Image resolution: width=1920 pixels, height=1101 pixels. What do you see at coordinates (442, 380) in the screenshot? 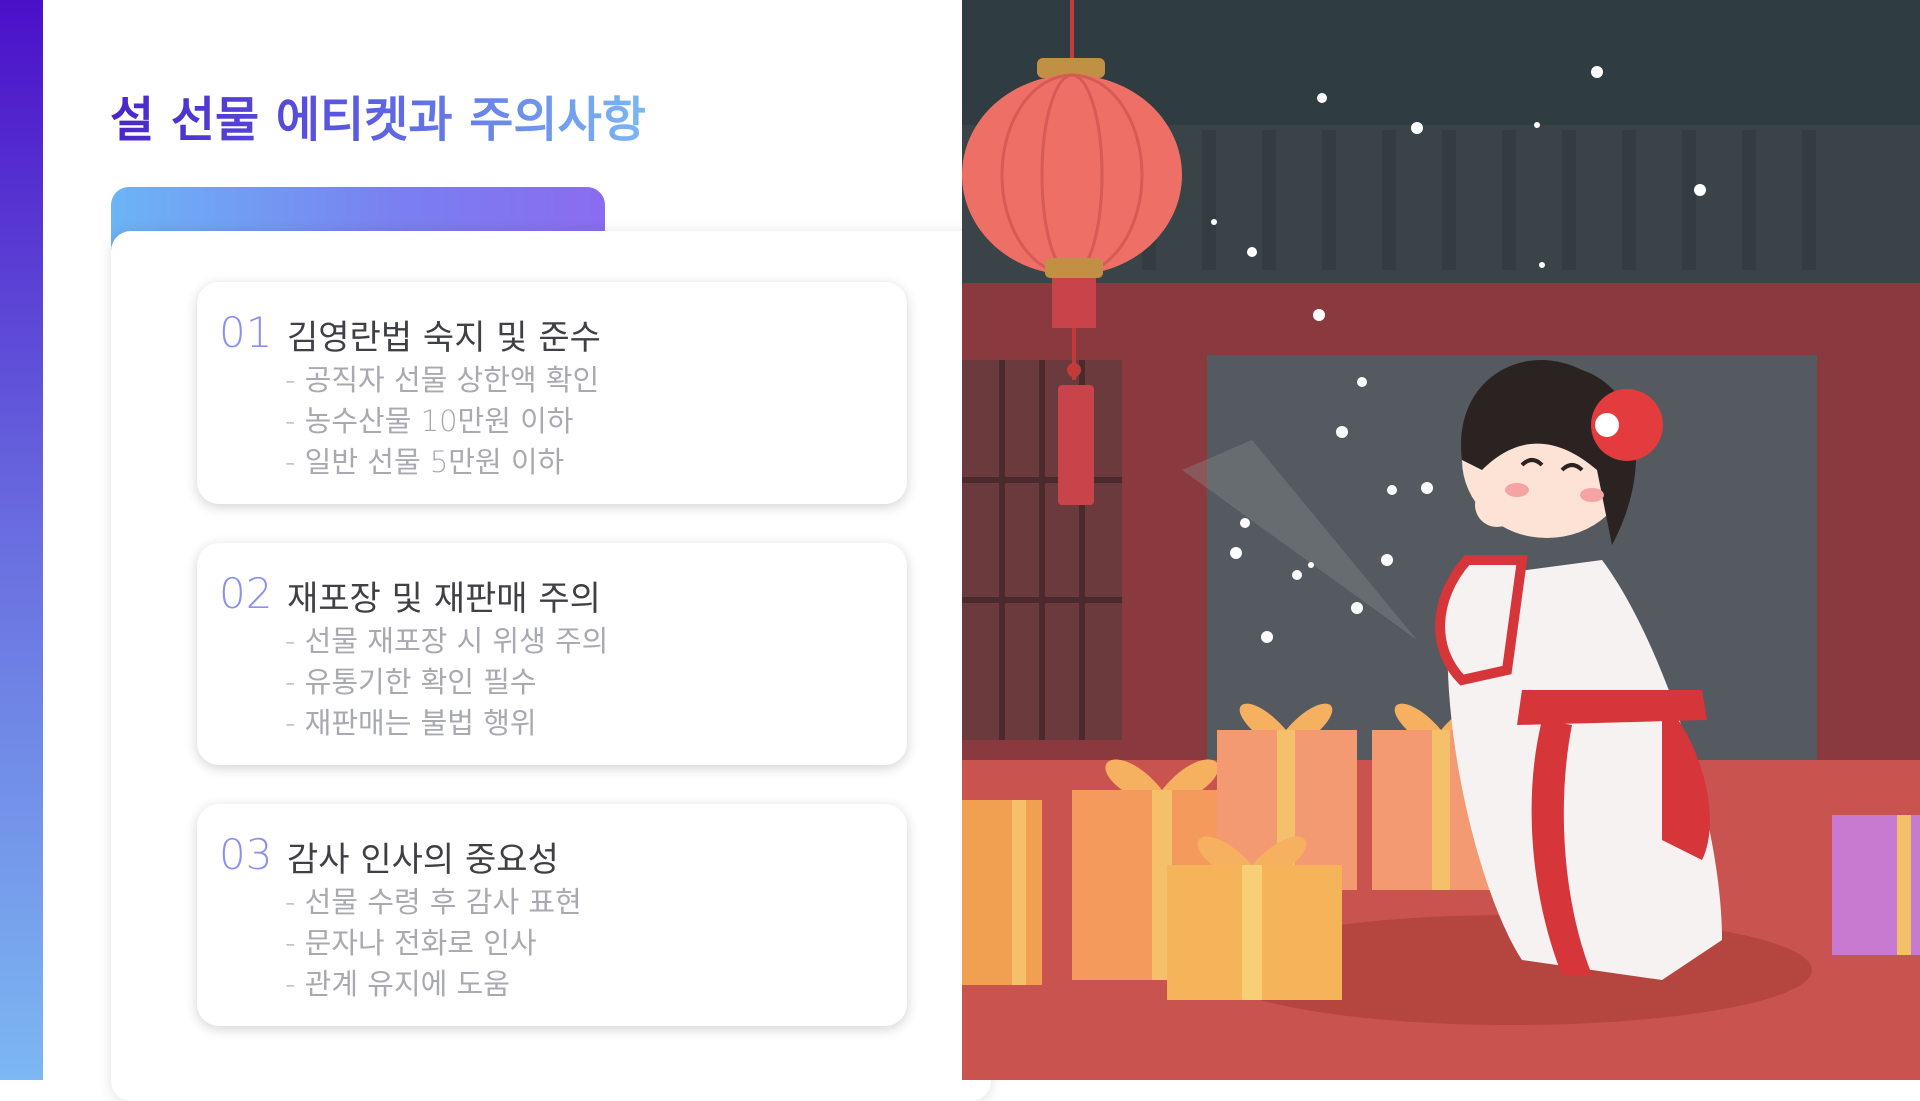
I see `bullet-item: - 공직자 선물 상한액 확인` at bounding box center [442, 380].